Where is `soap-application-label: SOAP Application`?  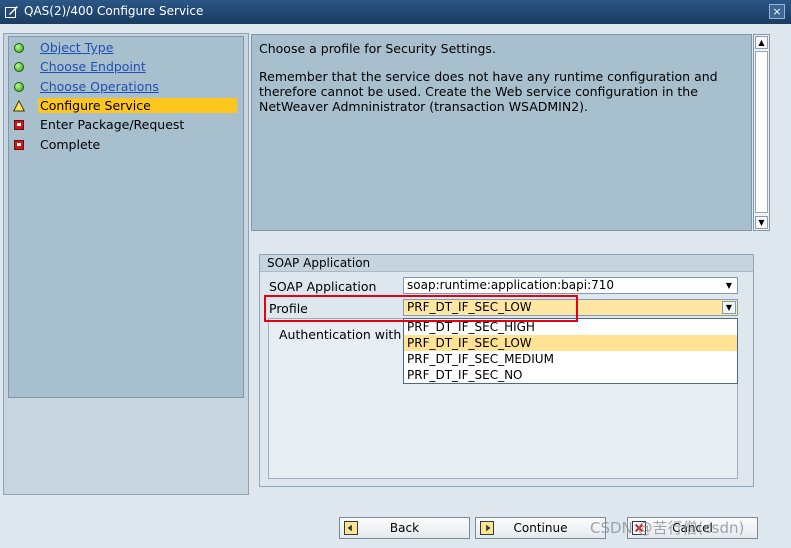
soap-application-label: SOAP Application is located at coordinates (323, 286).